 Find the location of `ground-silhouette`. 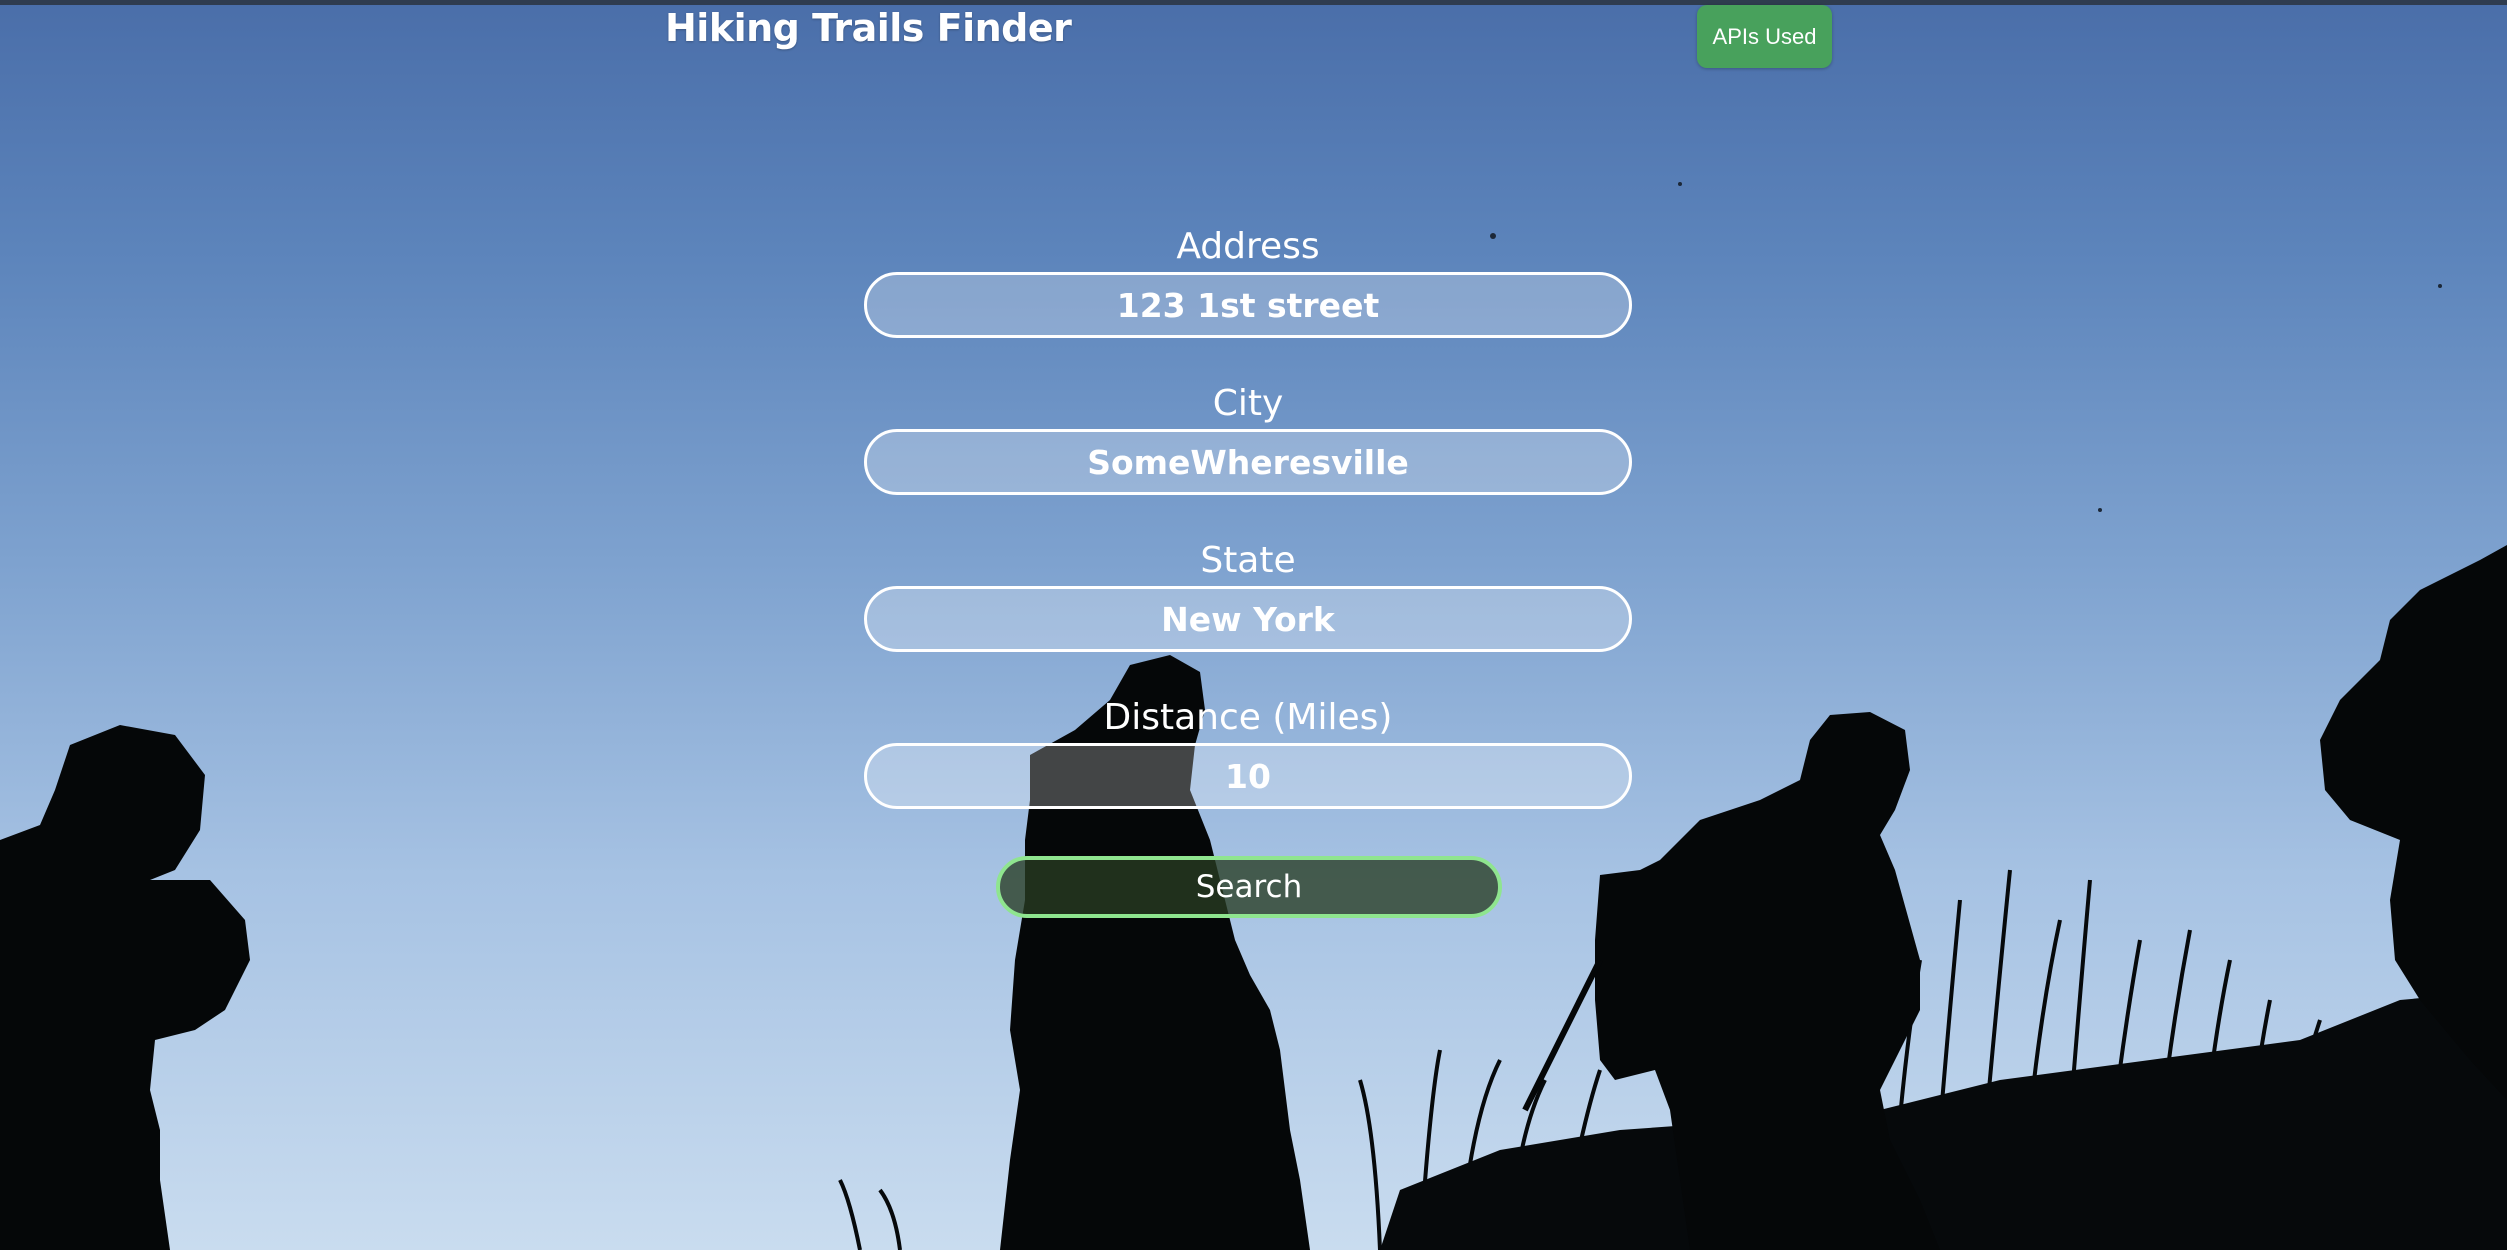

ground-silhouette is located at coordinates (1943, 1120).